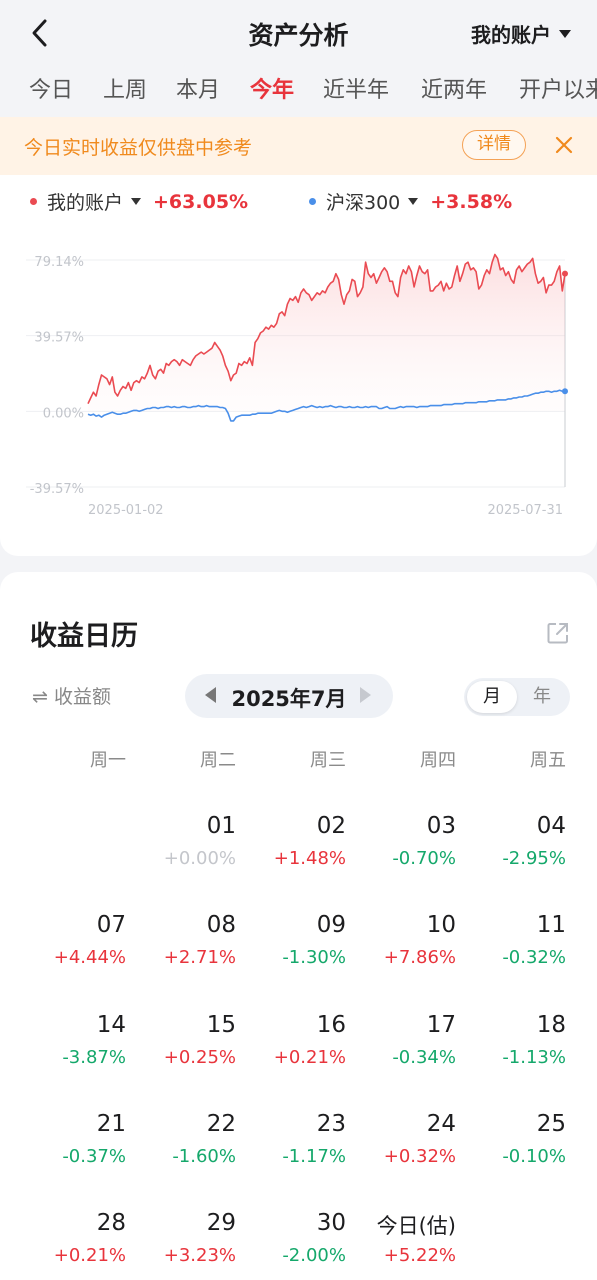 The width and height of the screenshot is (597, 1280). I want to click on calendar-day: 17 -0.34%, so click(401, 1048).